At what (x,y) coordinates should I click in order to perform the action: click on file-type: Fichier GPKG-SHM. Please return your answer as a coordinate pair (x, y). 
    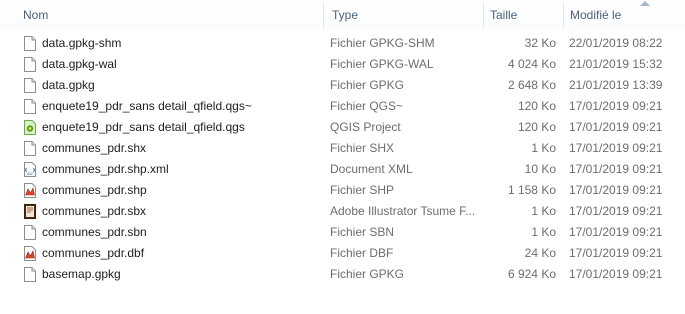
    Looking at the image, I should click on (382, 43).